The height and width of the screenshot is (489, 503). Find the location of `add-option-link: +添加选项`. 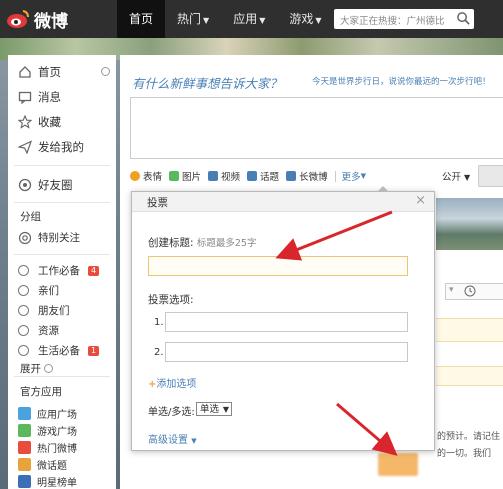

add-option-link: +添加选项 is located at coordinates (172, 382).